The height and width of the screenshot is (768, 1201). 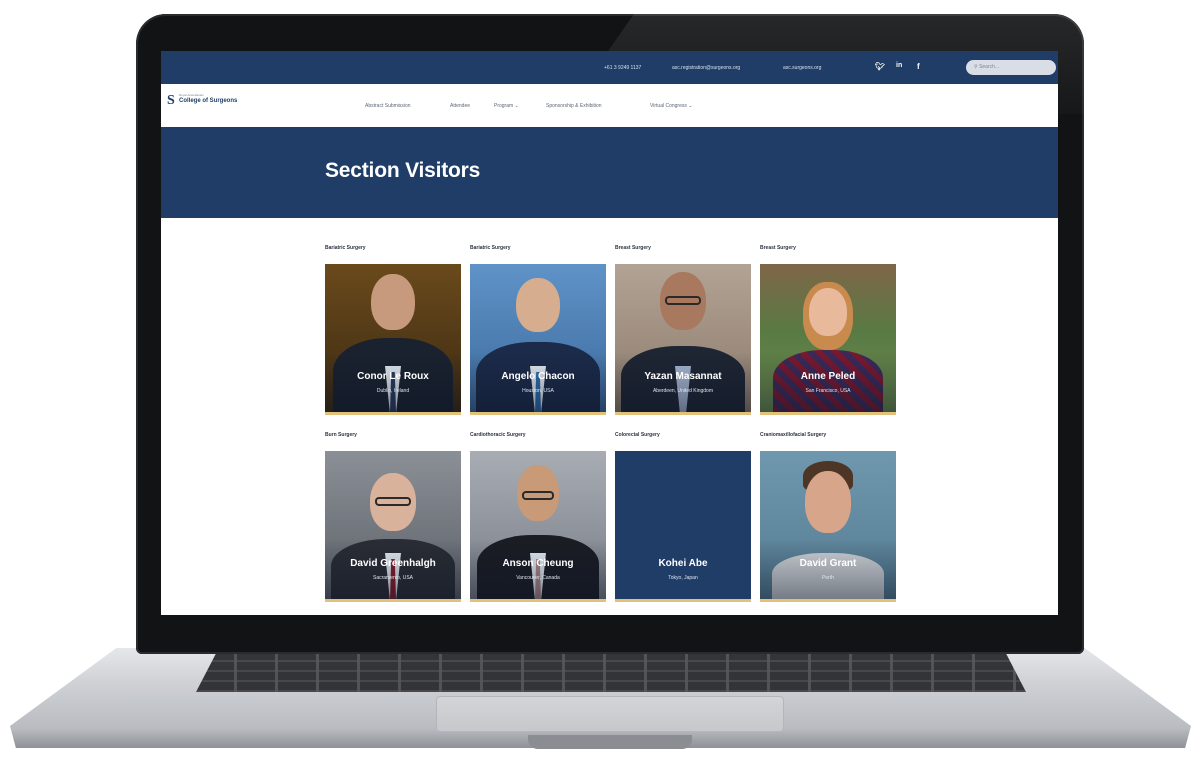 I want to click on laptop-trackpad, so click(x=610, y=714).